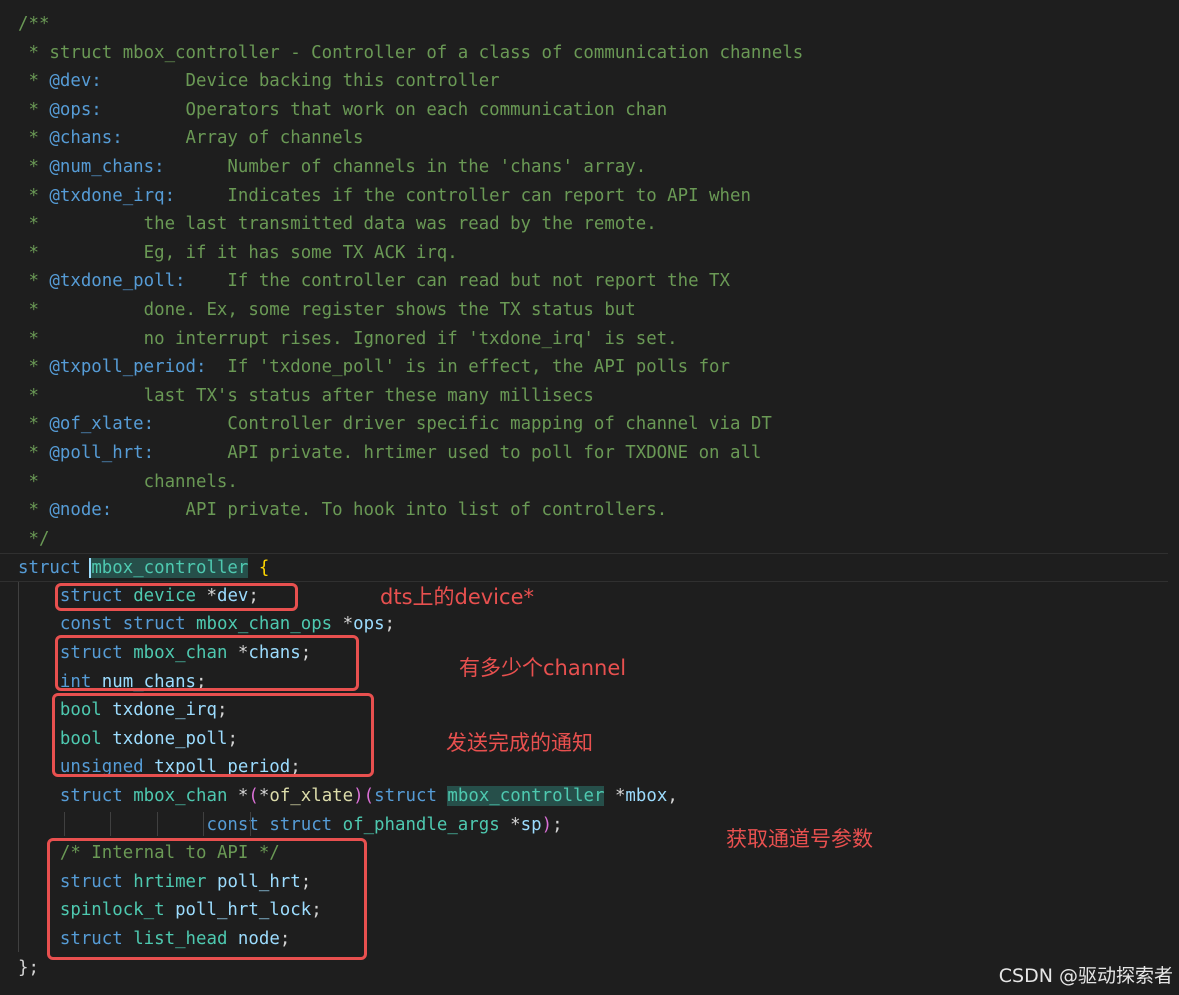 The width and height of the screenshot is (1179, 995). Describe the element at coordinates (180, 653) in the screenshot. I see `code-token: mbox_chan` at that location.